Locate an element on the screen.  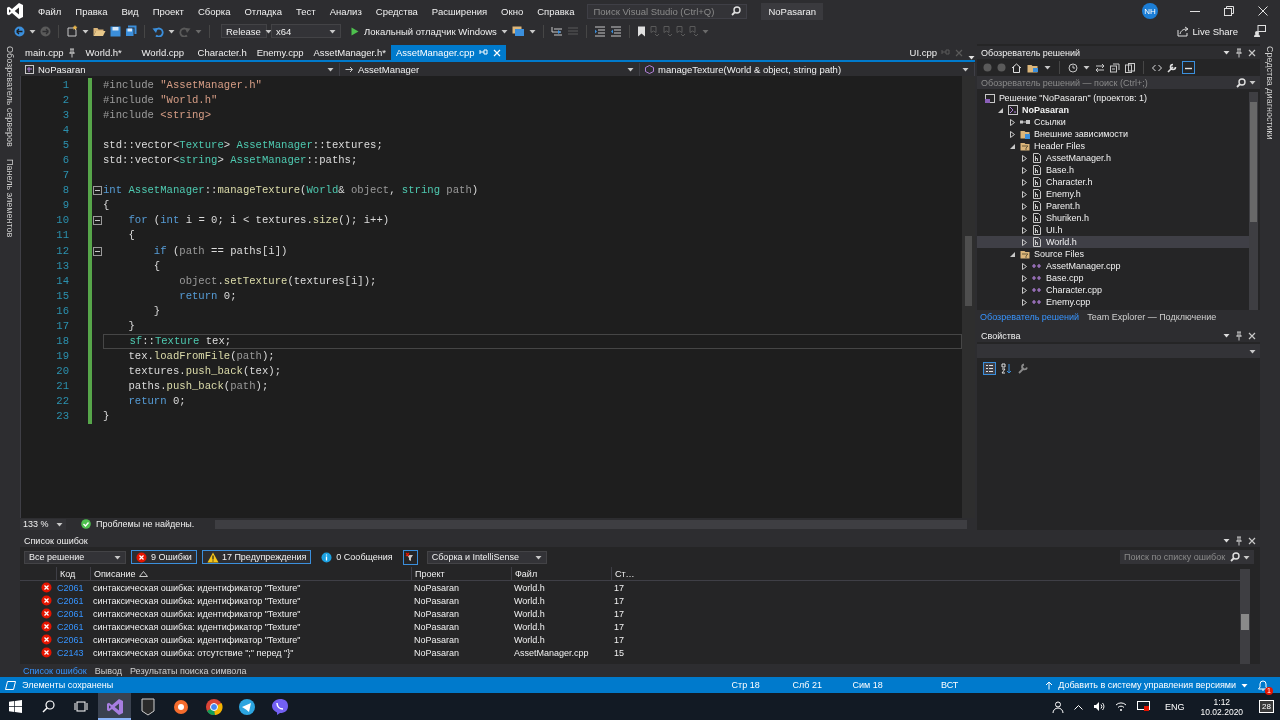
side-tab: Обозреватель серверов is located at coordinates (10, 96).